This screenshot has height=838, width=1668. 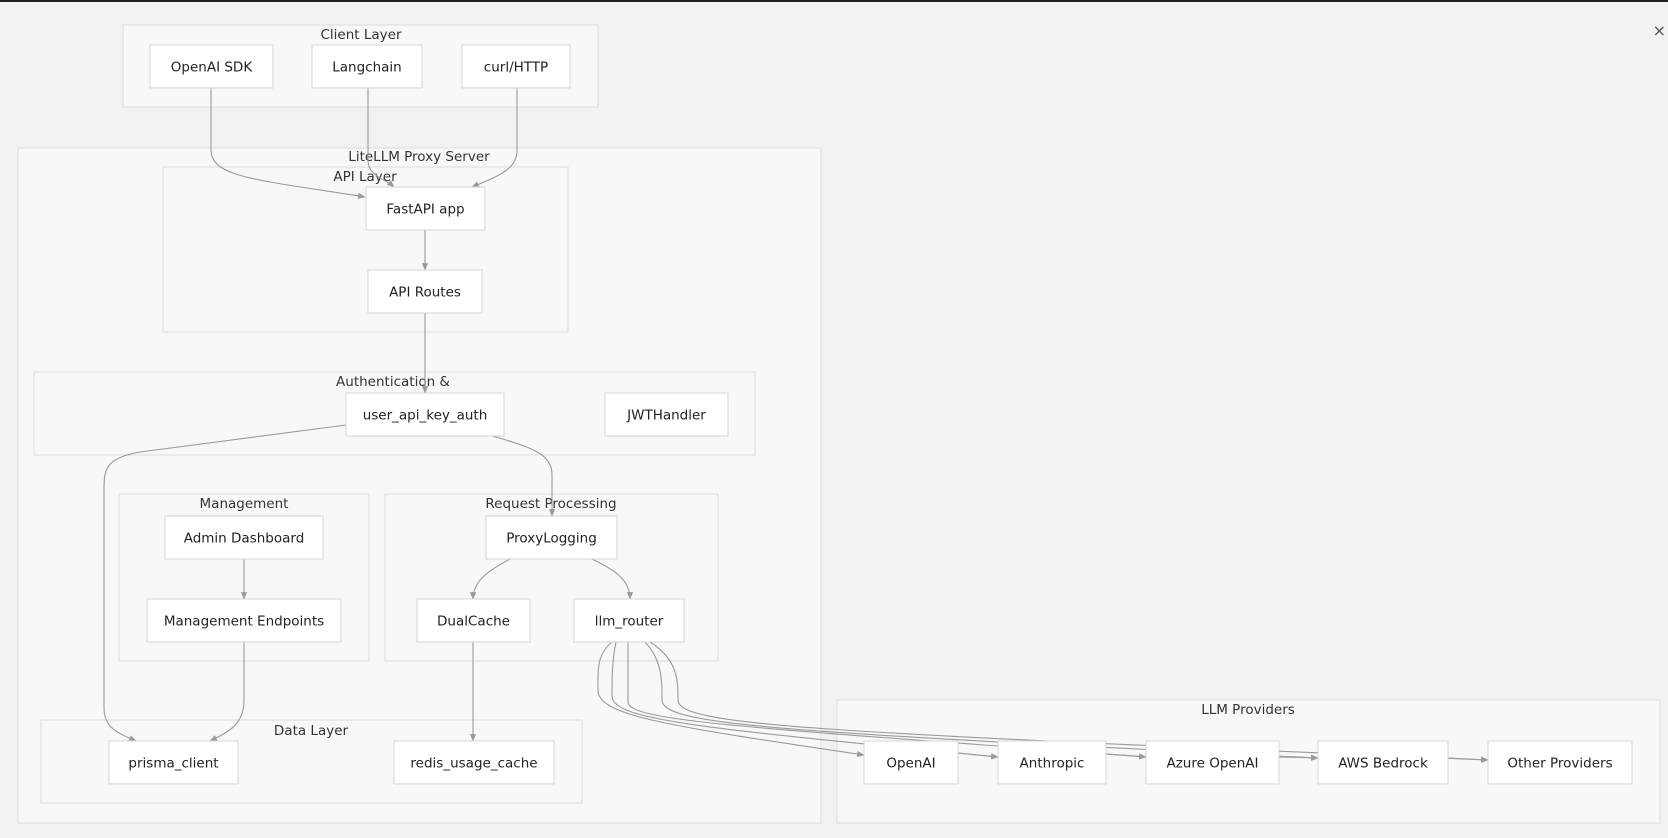 I want to click on cluster-label: LiteLLM Proxy Server, so click(x=419, y=157).